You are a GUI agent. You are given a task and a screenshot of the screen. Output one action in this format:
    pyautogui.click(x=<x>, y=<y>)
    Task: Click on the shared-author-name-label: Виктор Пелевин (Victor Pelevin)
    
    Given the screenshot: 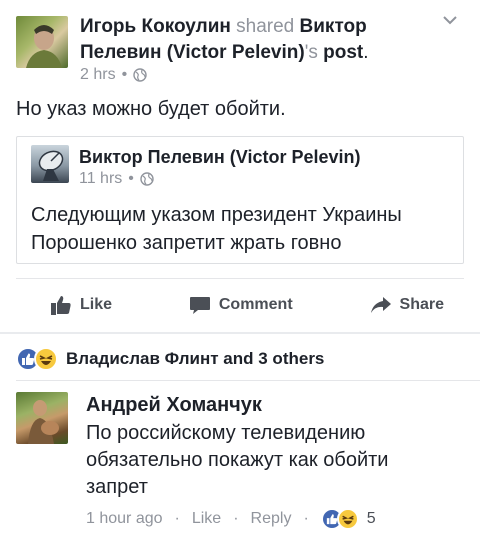 What is the action you would take?
    pyautogui.click(x=220, y=157)
    